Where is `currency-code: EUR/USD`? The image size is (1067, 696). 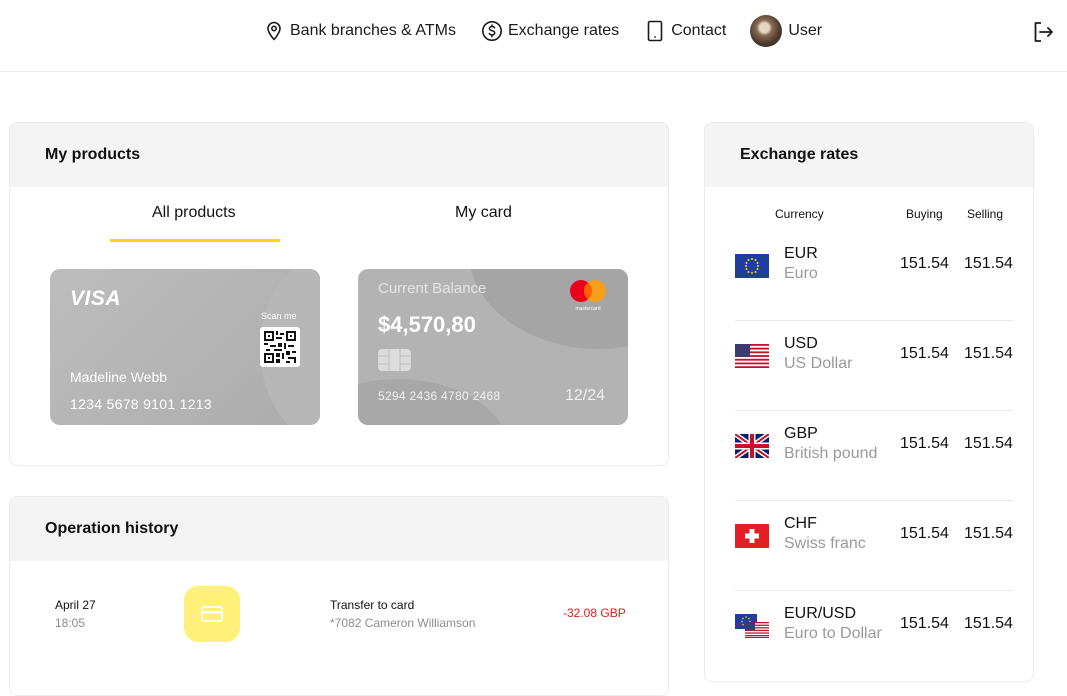 currency-code: EUR/USD is located at coordinates (820, 613).